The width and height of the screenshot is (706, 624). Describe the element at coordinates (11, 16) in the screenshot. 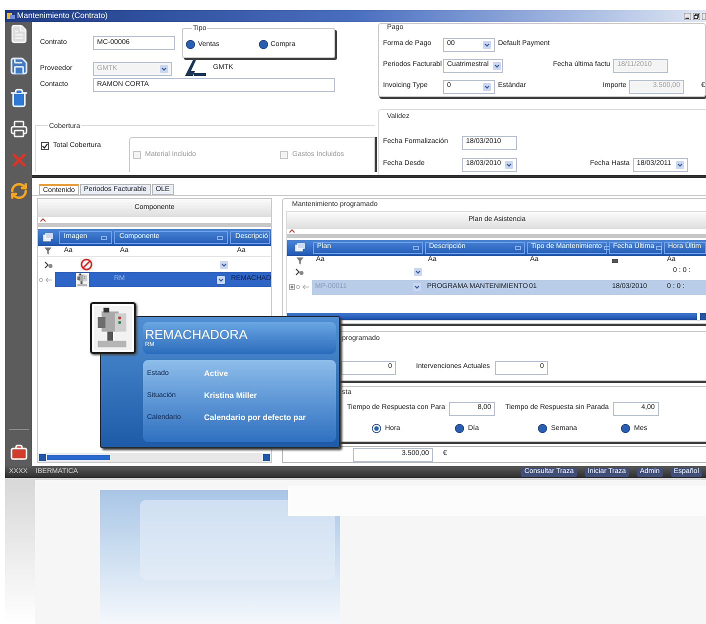

I see `app-icon` at that location.